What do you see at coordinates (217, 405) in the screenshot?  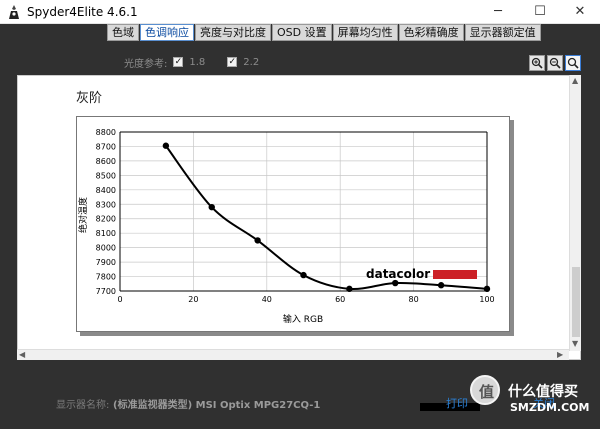 I see `monitor-name-value: (标准监视器类型) MSI Optix MPG27CQ-1` at bounding box center [217, 405].